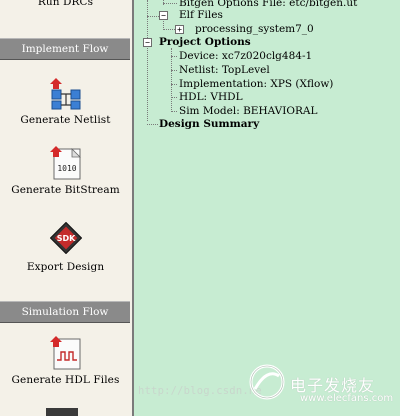  I want to click on sdk-icon: SDK, so click(65, 238).